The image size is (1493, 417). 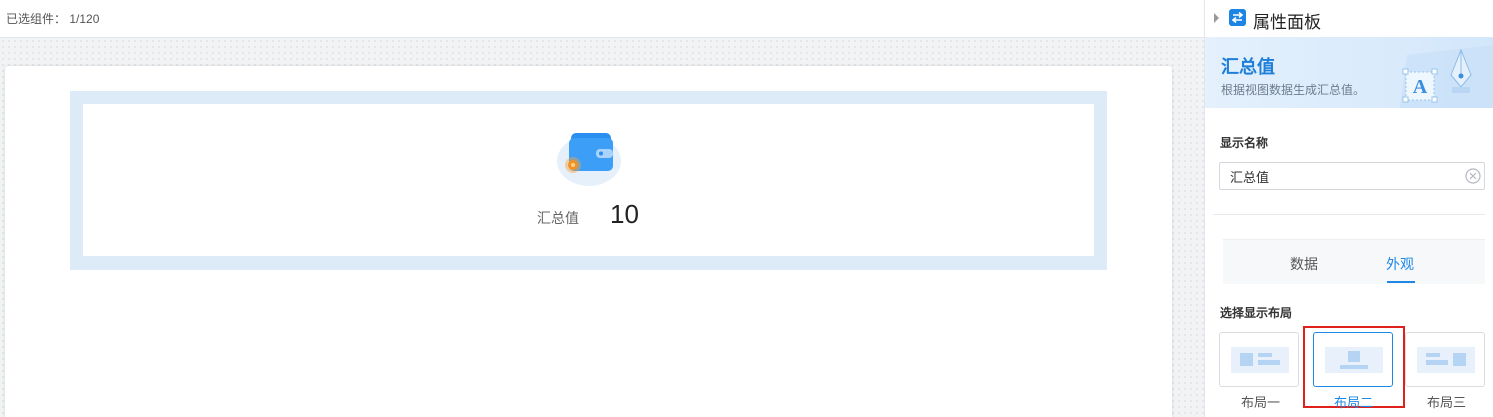 I want to click on active-tab-indicator, so click(x=1401, y=282).